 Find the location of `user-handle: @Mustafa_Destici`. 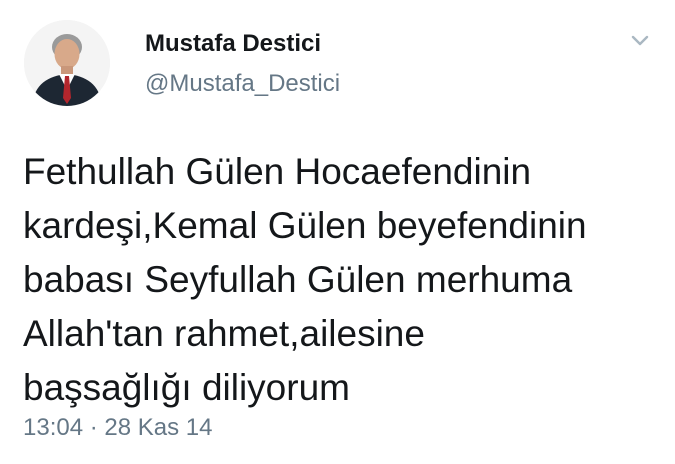

user-handle: @Mustafa_Destici is located at coordinates (242, 84).